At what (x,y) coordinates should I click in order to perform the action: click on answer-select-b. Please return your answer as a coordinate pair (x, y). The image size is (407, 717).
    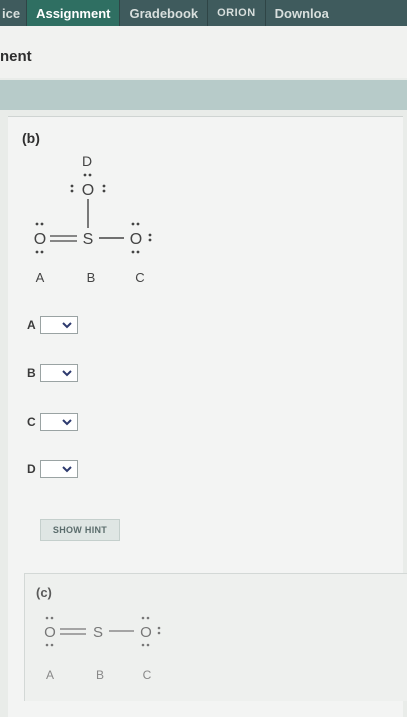
    Looking at the image, I should click on (59, 373).